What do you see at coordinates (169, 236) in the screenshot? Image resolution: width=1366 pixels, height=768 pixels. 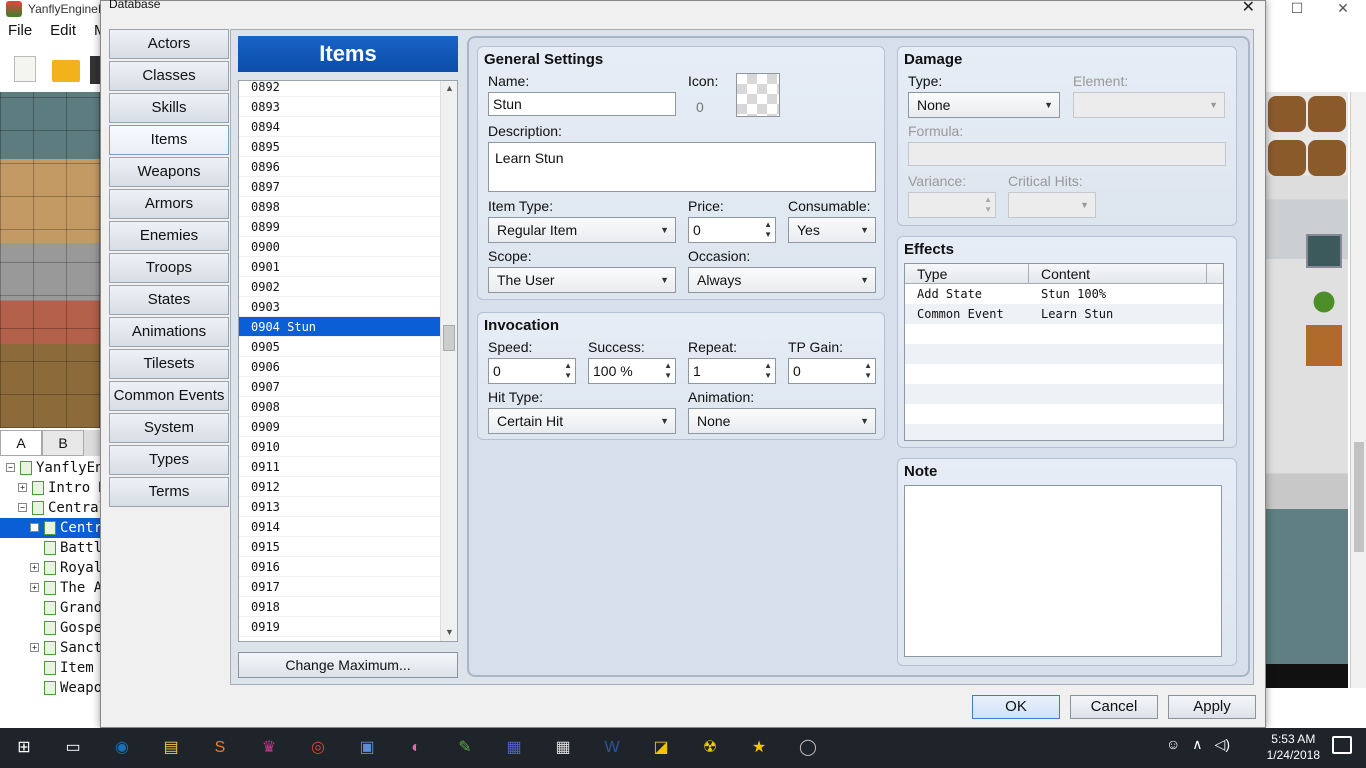 I see `category-tab-enemies: Enemies` at bounding box center [169, 236].